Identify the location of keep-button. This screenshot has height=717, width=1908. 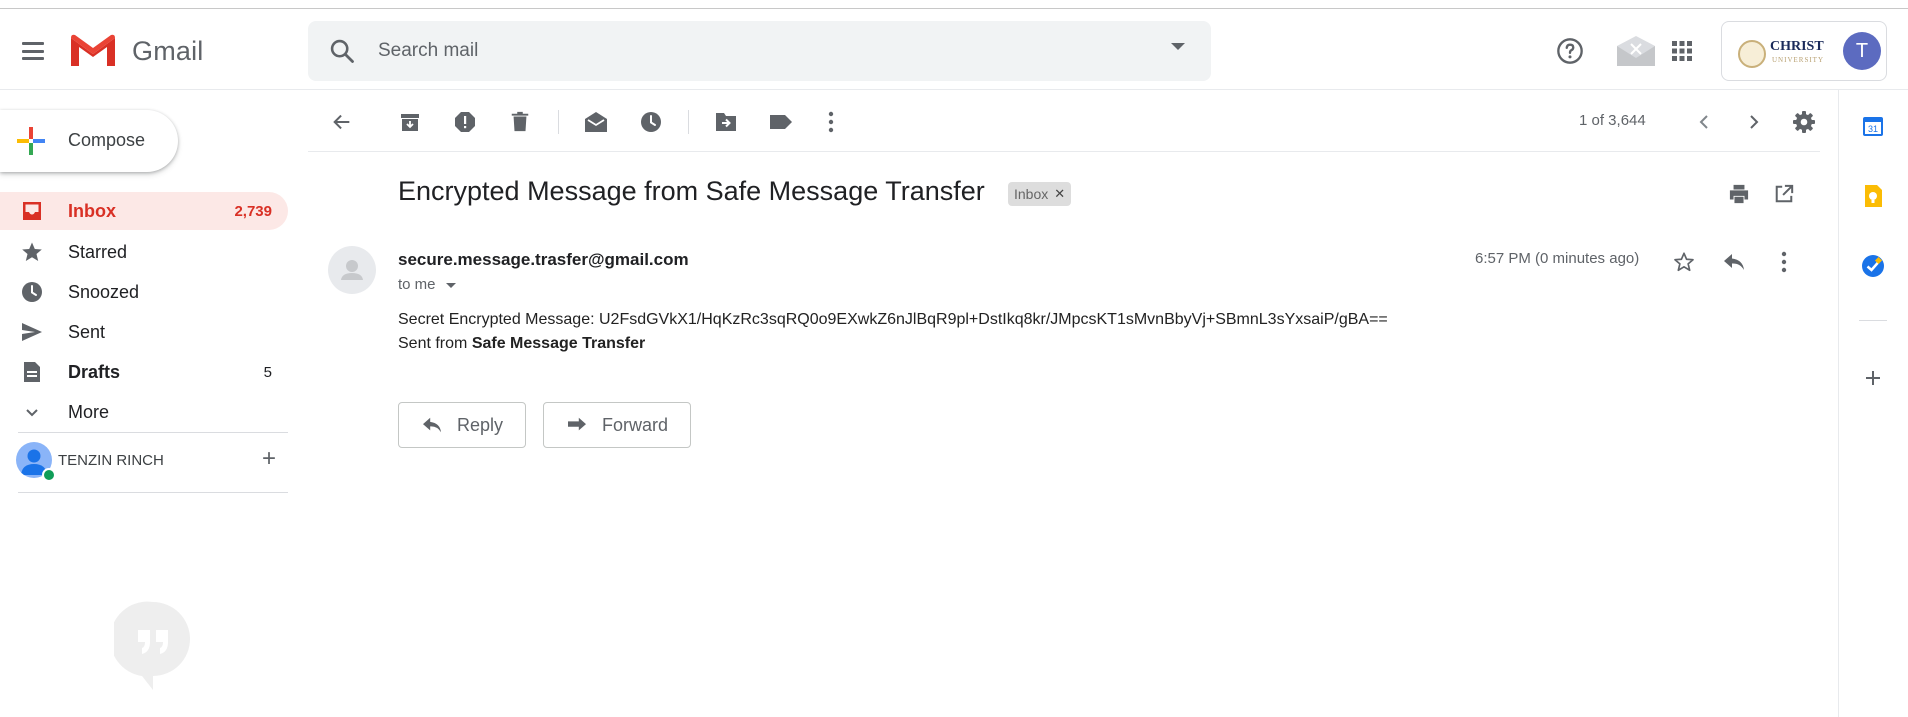
(1873, 196).